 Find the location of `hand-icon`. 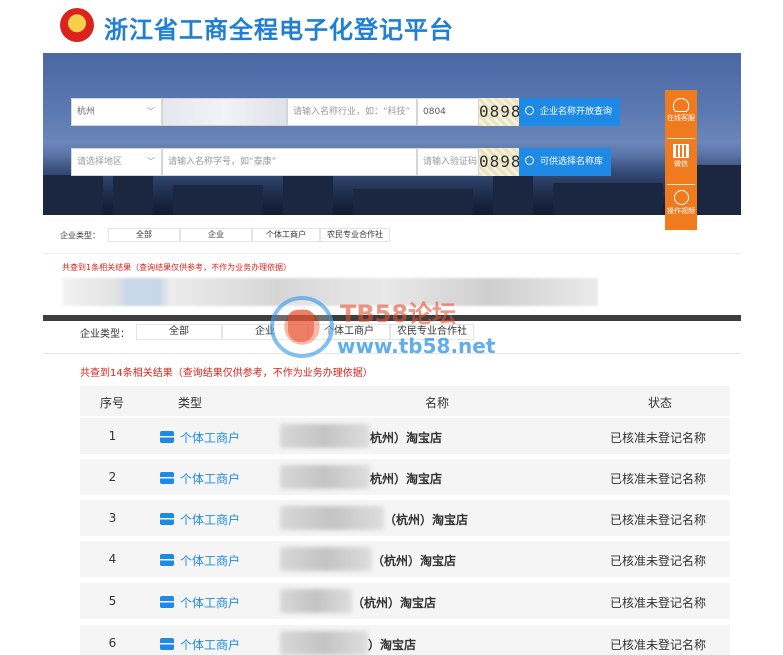

hand-icon is located at coordinates (301, 326).